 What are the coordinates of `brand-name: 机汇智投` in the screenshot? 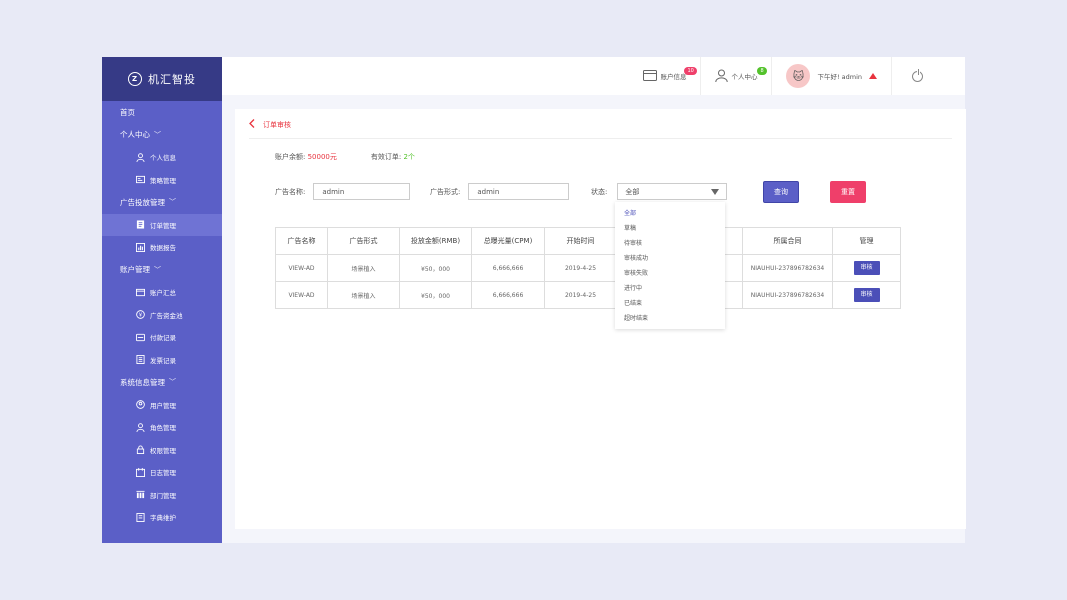 It's located at (172, 79).